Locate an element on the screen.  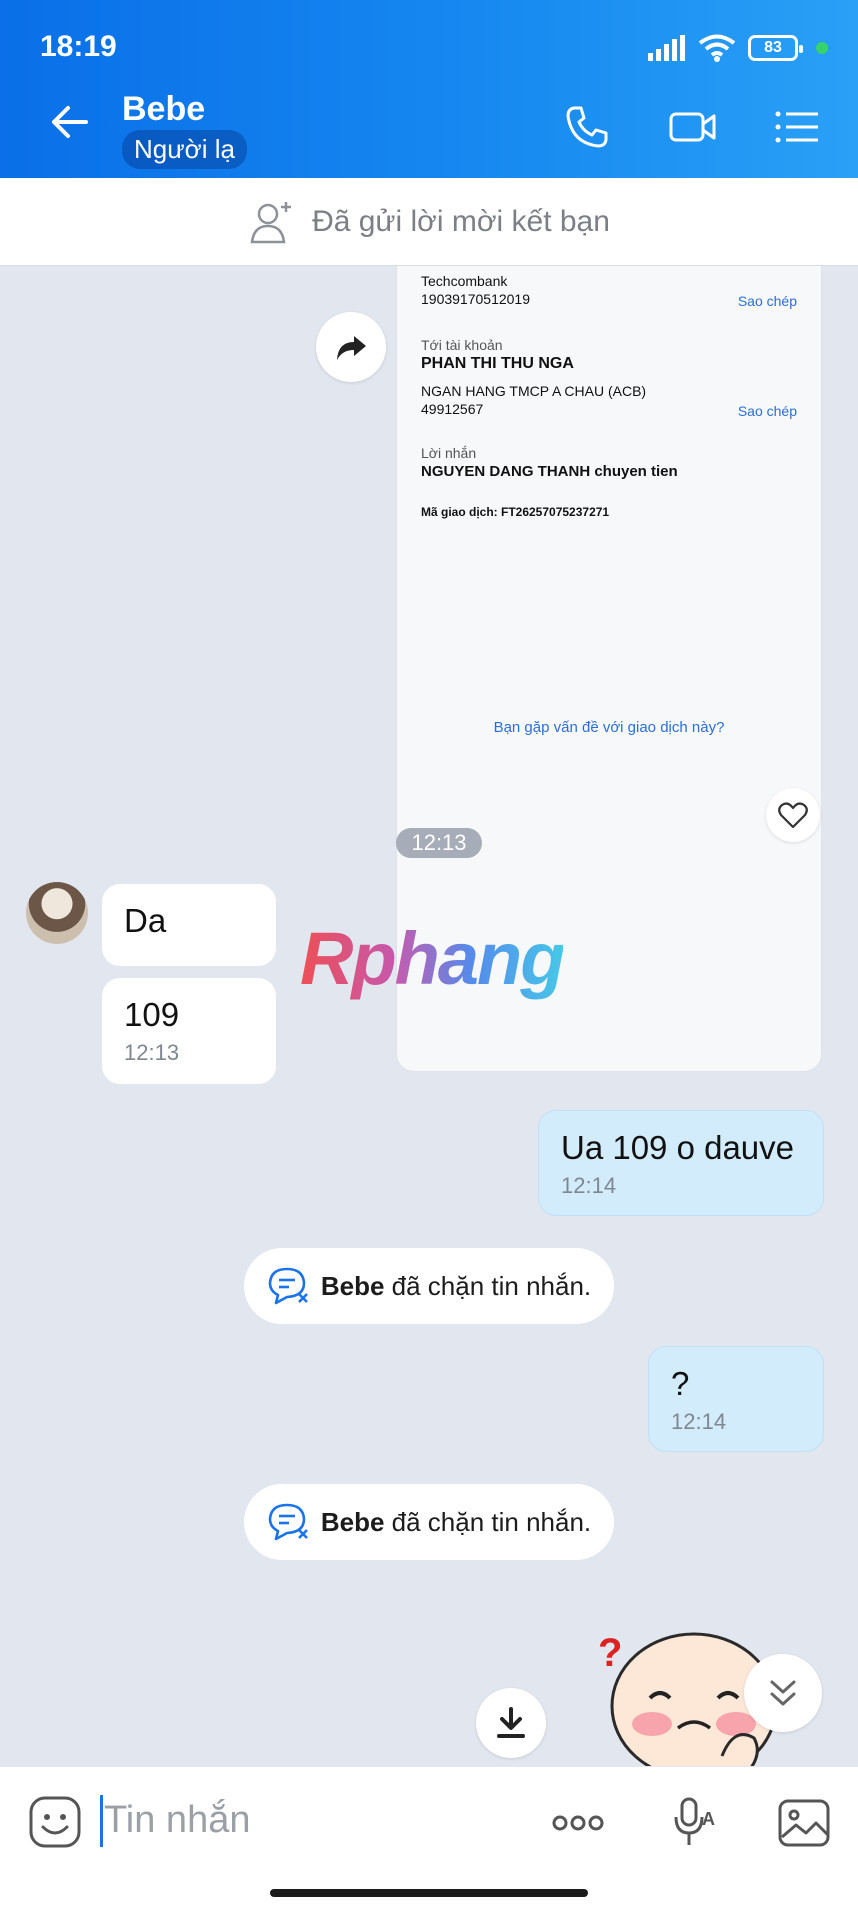
double-chevron-down-icon is located at coordinates (783, 1693).